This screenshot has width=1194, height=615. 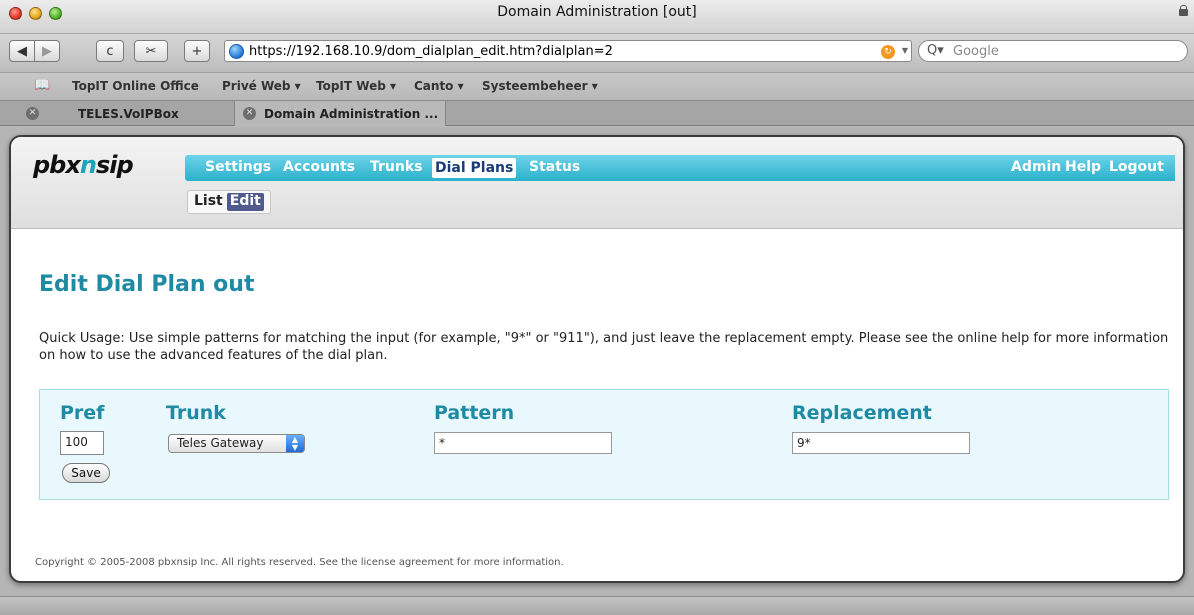 What do you see at coordinates (474, 168) in the screenshot?
I see `nav-dial-plans: Dial Plans` at bounding box center [474, 168].